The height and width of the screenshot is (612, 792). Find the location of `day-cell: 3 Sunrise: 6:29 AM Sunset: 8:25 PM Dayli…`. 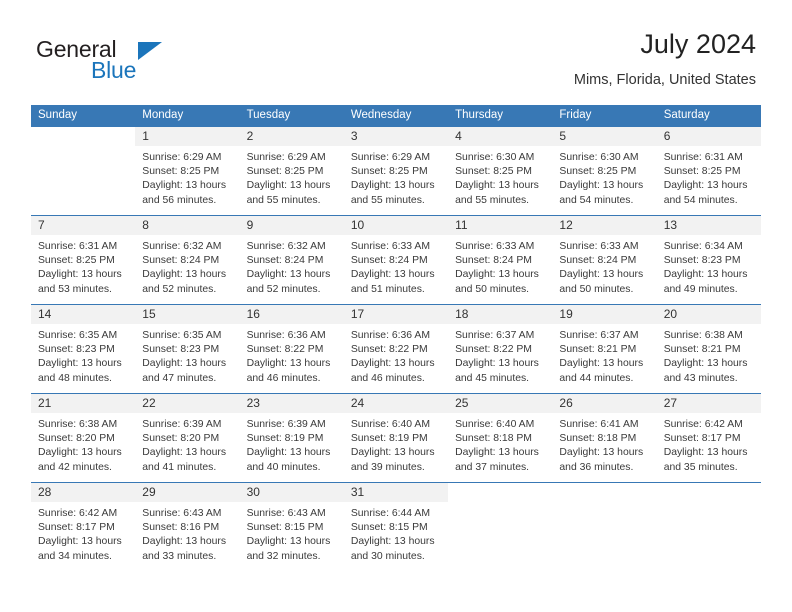

day-cell: 3 Sunrise: 6:29 AM Sunset: 8:25 PM Dayli… is located at coordinates (396, 171).